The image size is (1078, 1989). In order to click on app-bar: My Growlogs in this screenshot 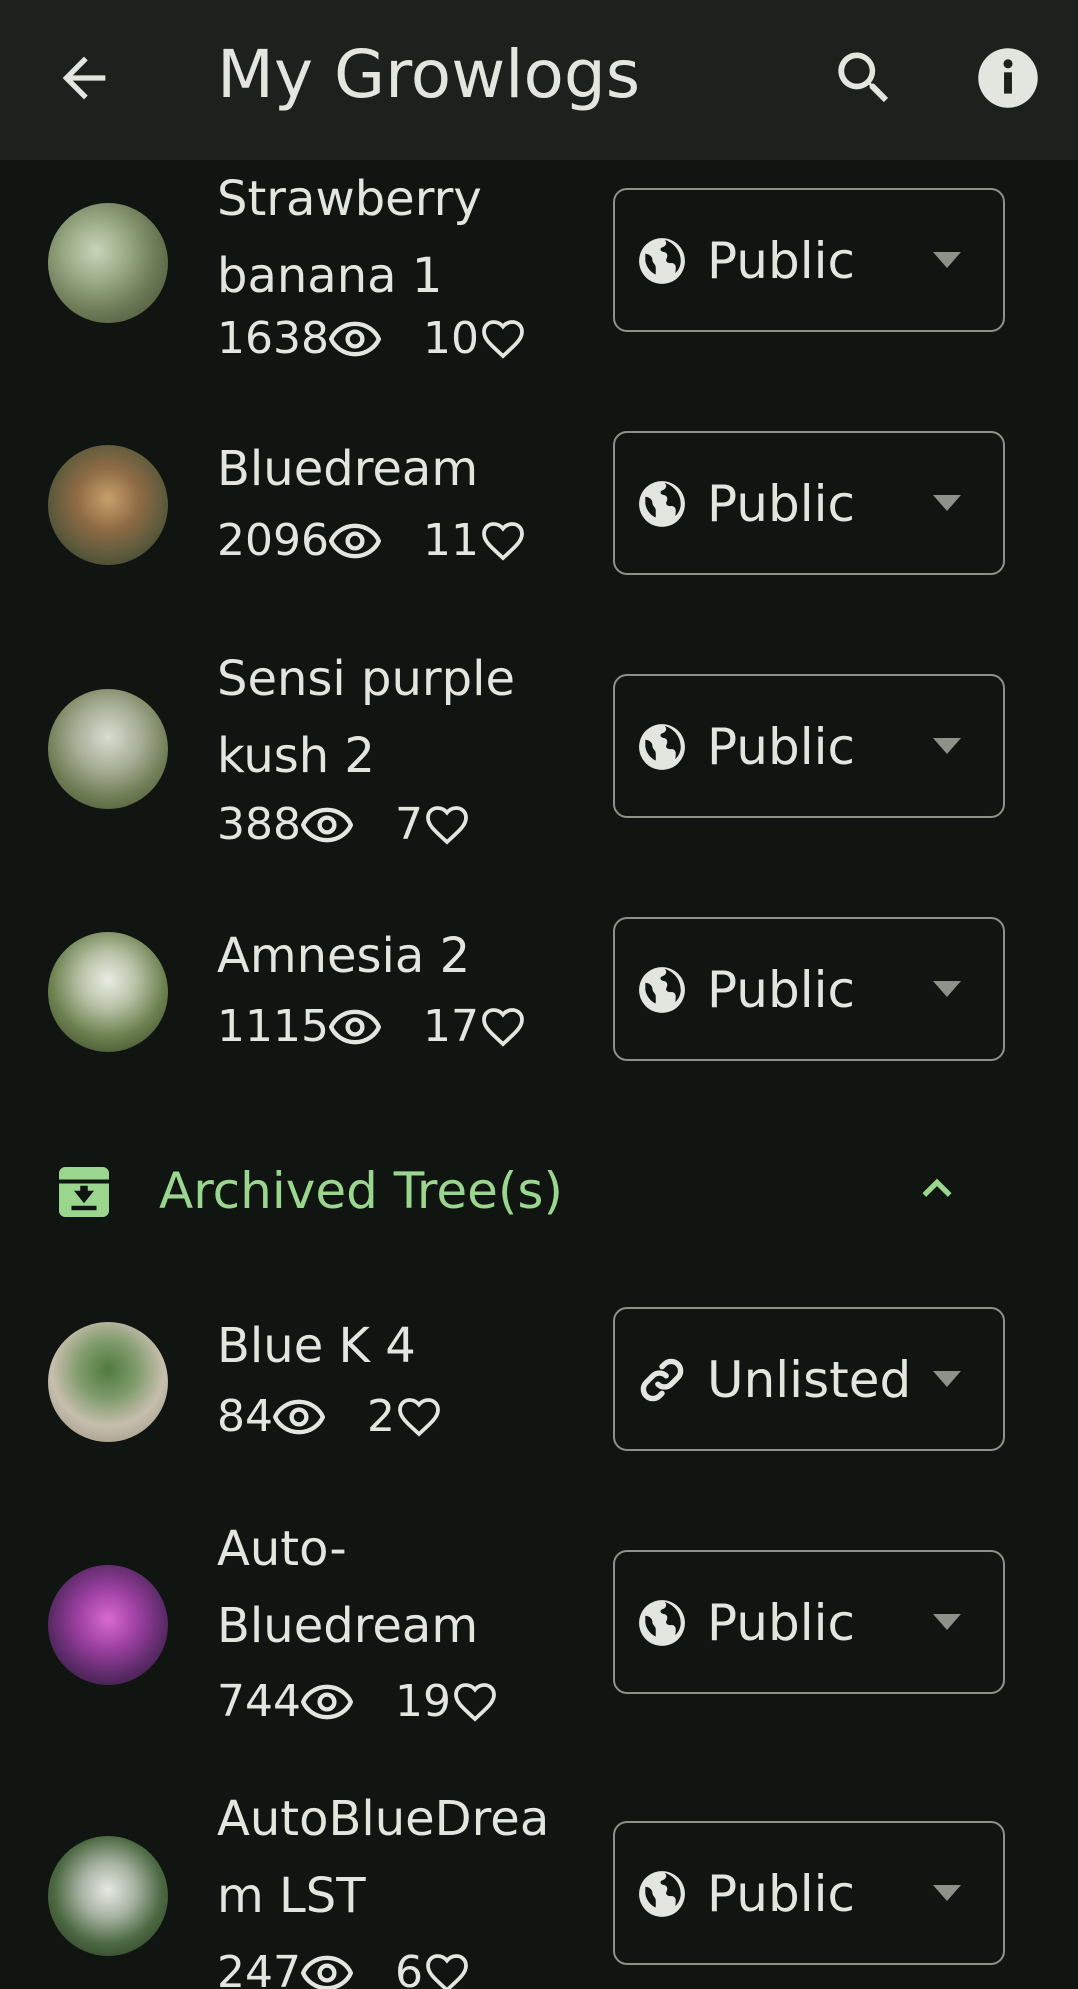, I will do `click(539, 80)`.